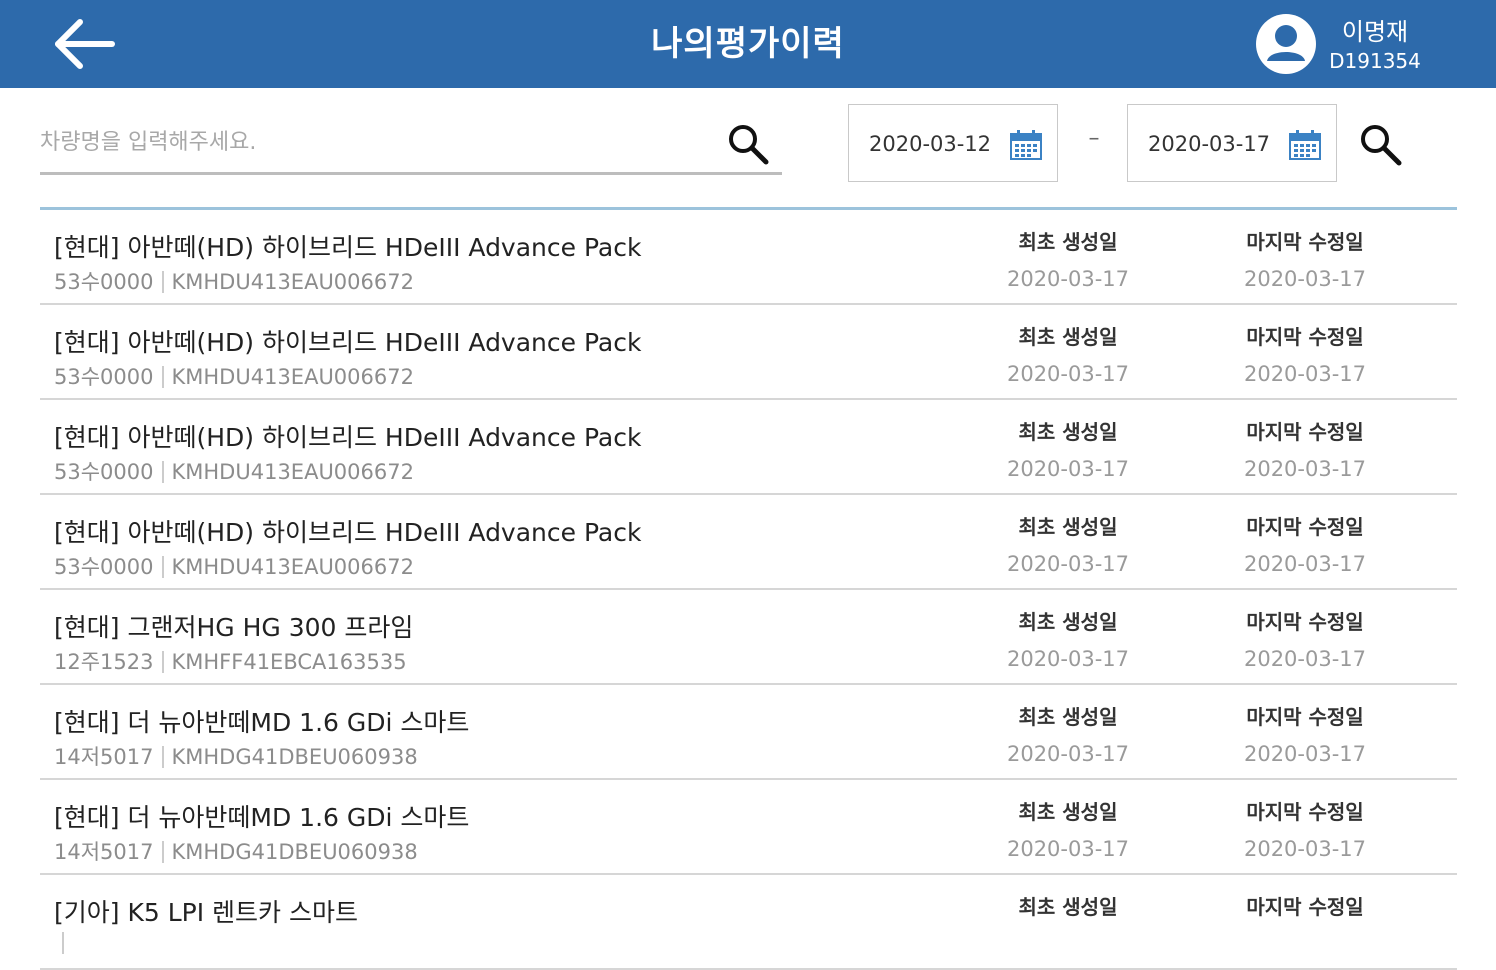 The image size is (1496, 970). I want to click on car-title: [현대] 그랜저HG HG 300 프라임, so click(234, 627).